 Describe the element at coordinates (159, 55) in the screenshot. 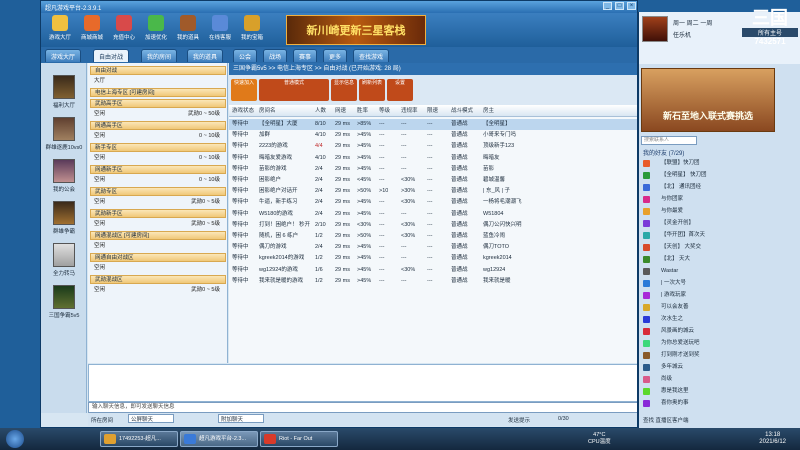

I see `tab-my-room: 我的房间` at that location.